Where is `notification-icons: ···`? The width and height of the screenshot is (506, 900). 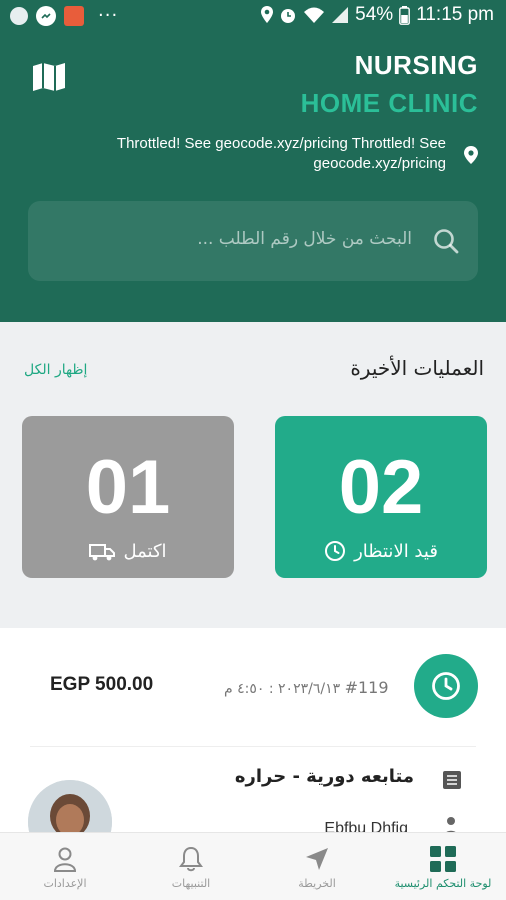
notification-icons: ··· is located at coordinates (64, 16).